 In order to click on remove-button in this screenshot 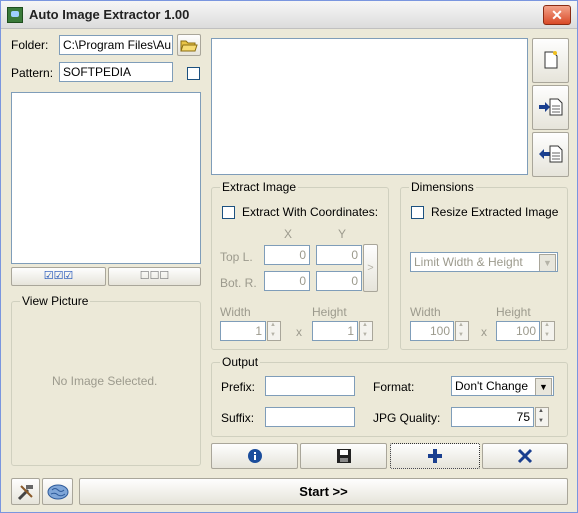, I will do `click(525, 456)`.